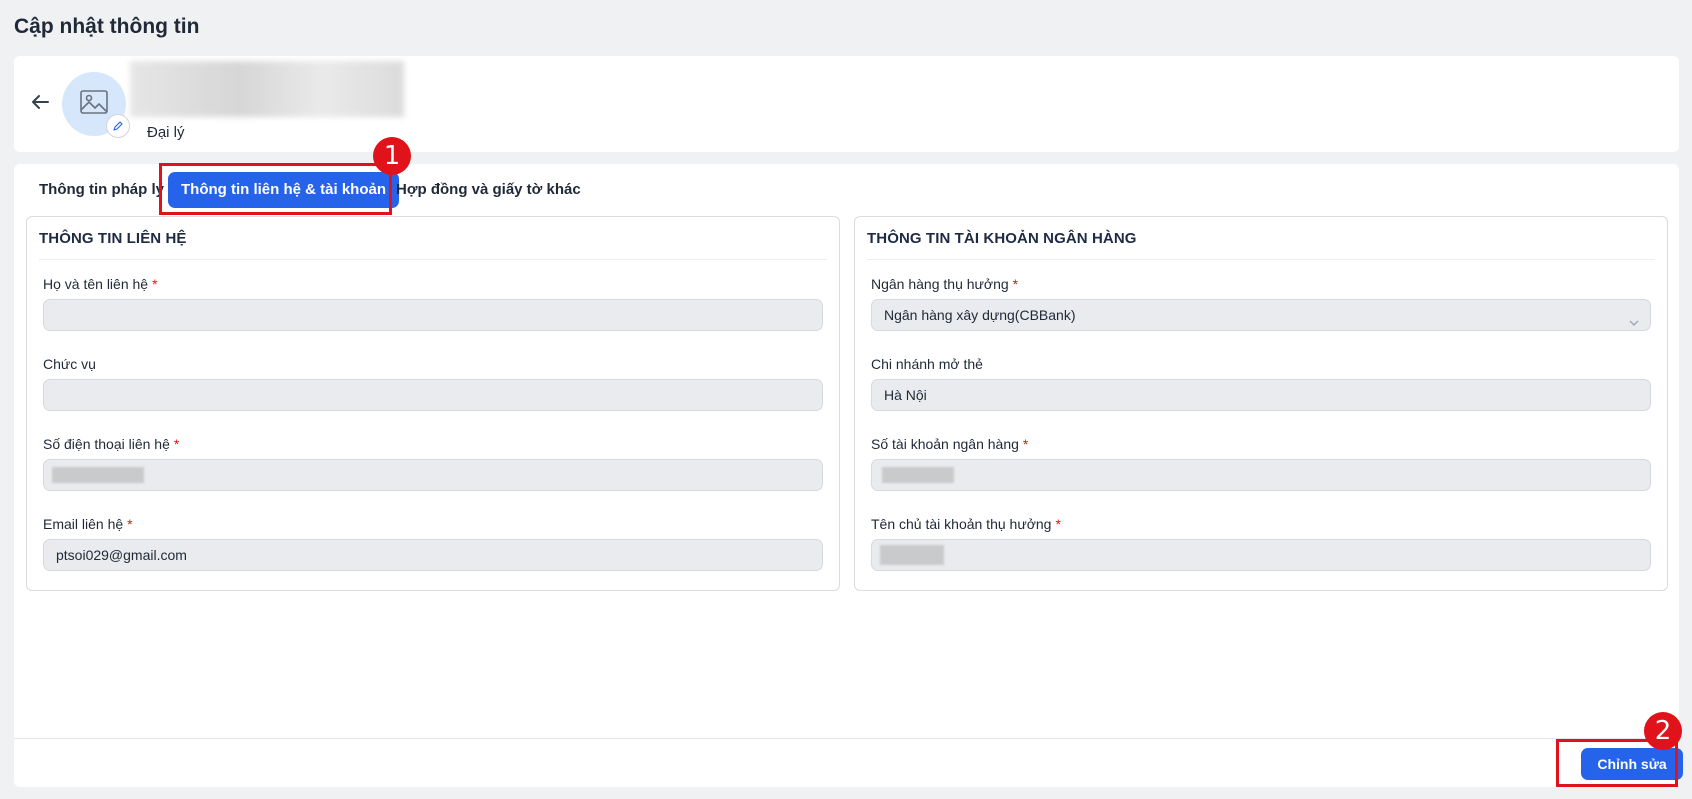 This screenshot has width=1692, height=799. What do you see at coordinates (1261, 315) in the screenshot?
I see `bank-select: Ngân hàng xây dựng(CBBank)` at bounding box center [1261, 315].